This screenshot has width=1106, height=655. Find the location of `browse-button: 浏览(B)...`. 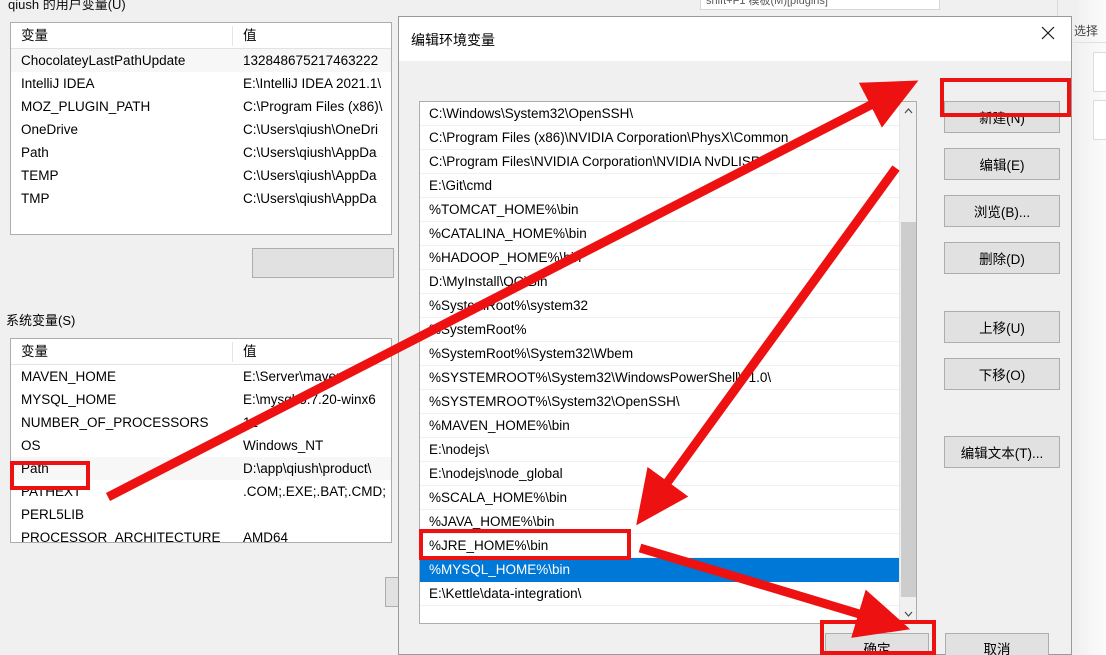

browse-button: 浏览(B)... is located at coordinates (1002, 211).